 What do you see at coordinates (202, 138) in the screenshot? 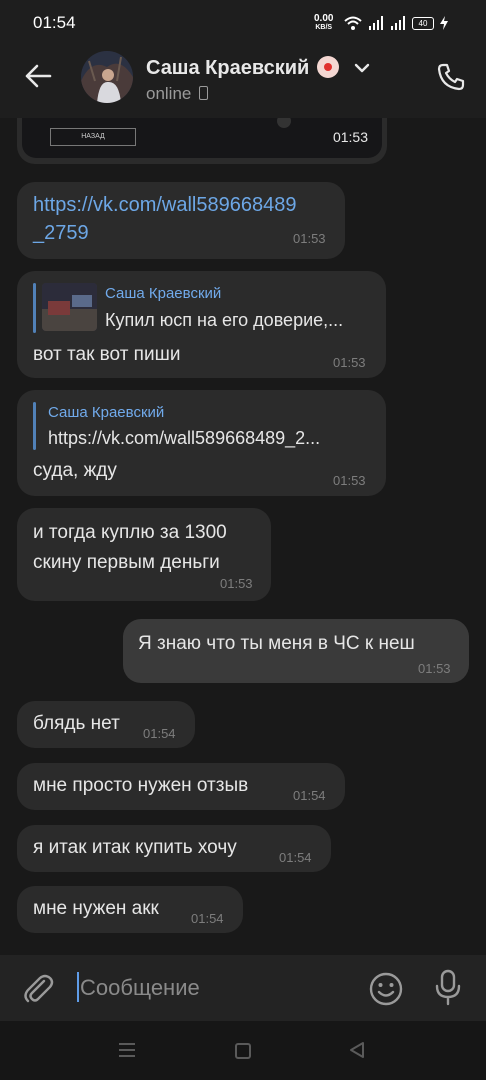
I see `media-image: НАЗАД 01:53` at bounding box center [202, 138].